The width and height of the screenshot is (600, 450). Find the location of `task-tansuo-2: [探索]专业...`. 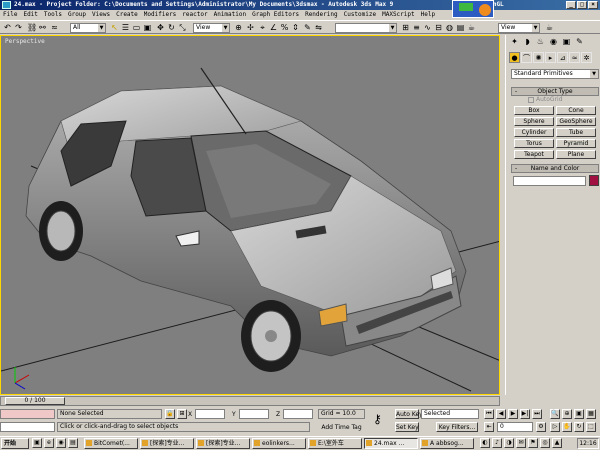

task-tansuo-2: [探索]专业... is located at coordinates (223, 443).